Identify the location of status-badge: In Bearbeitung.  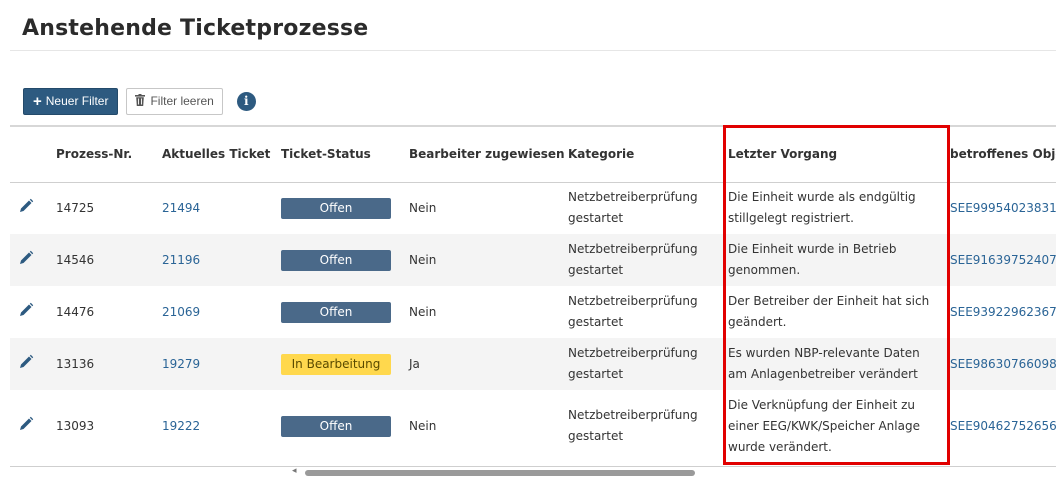
(336, 364).